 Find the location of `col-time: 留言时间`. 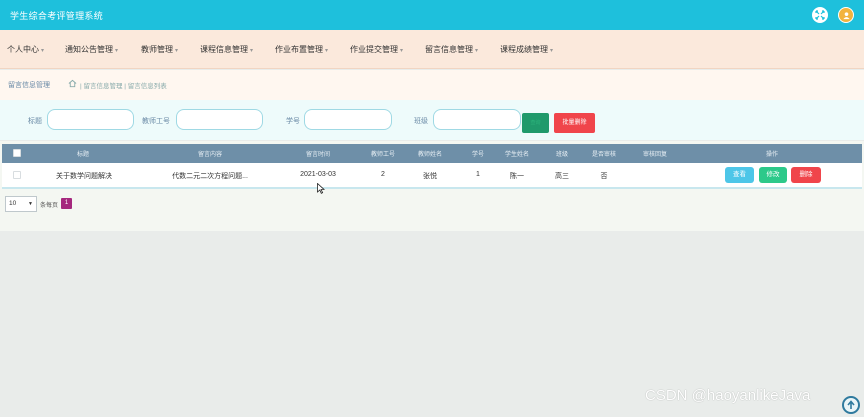

col-time: 留言时间 is located at coordinates (318, 153).